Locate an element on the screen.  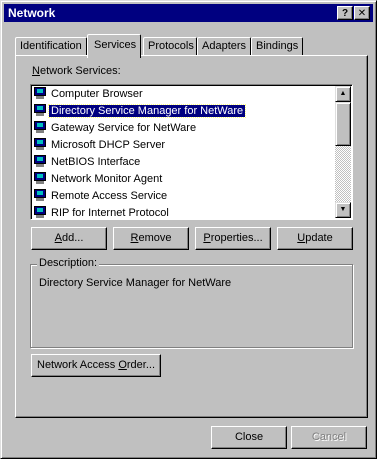
tab-services: Services is located at coordinates (114, 46).